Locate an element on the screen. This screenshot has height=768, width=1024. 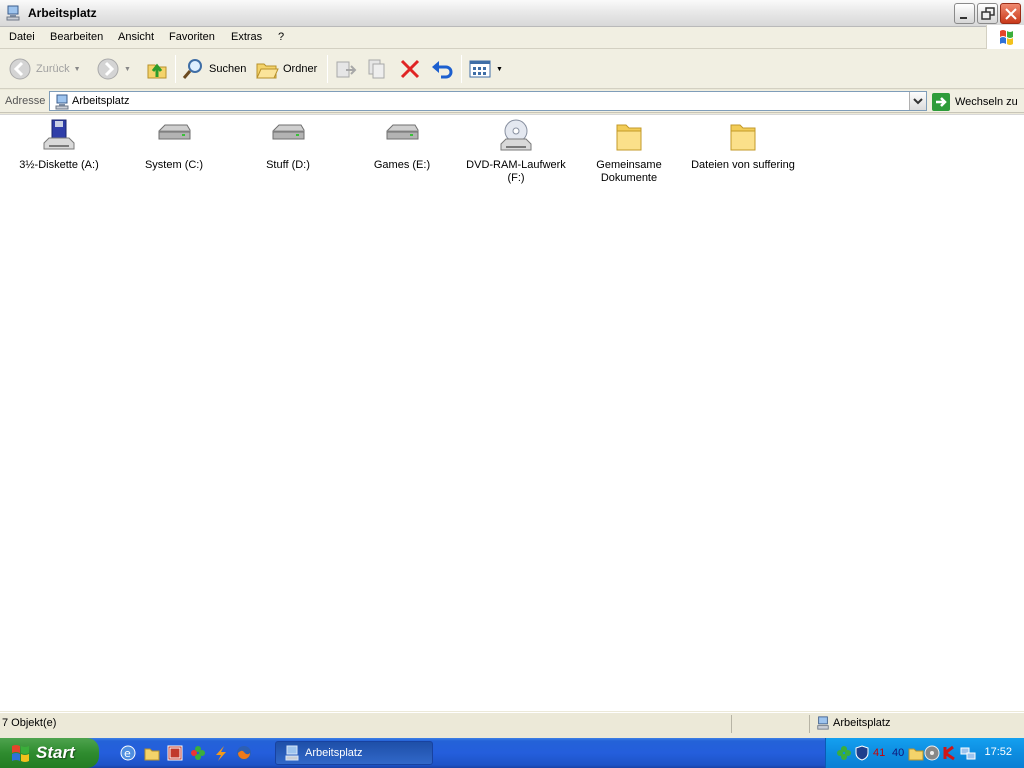
up-folder-icon is located at coordinates (157, 71).